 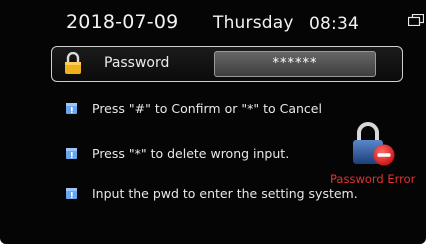 I want to click on password-input: ******, so click(x=295, y=64).